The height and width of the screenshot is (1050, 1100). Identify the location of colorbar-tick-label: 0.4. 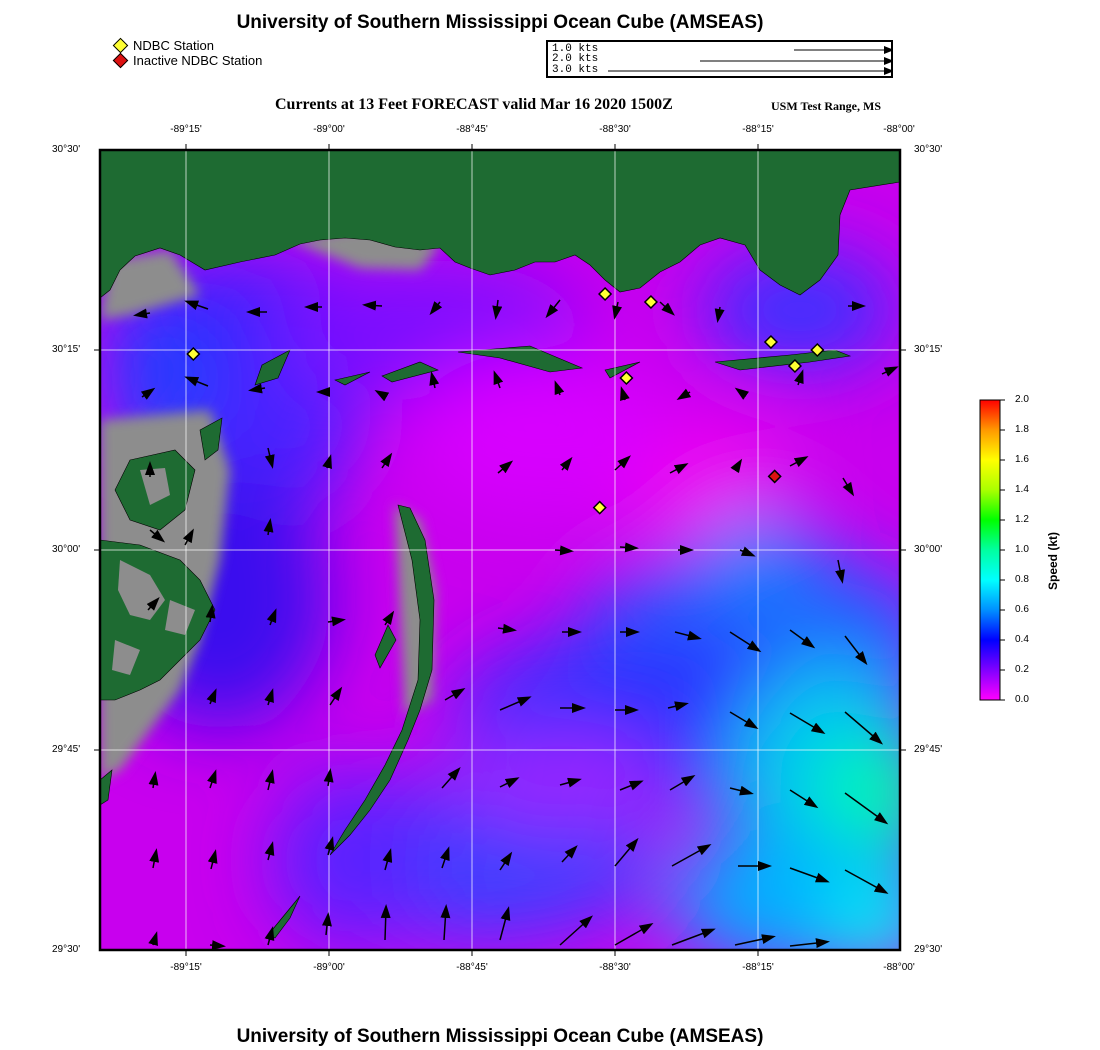
(1022, 639).